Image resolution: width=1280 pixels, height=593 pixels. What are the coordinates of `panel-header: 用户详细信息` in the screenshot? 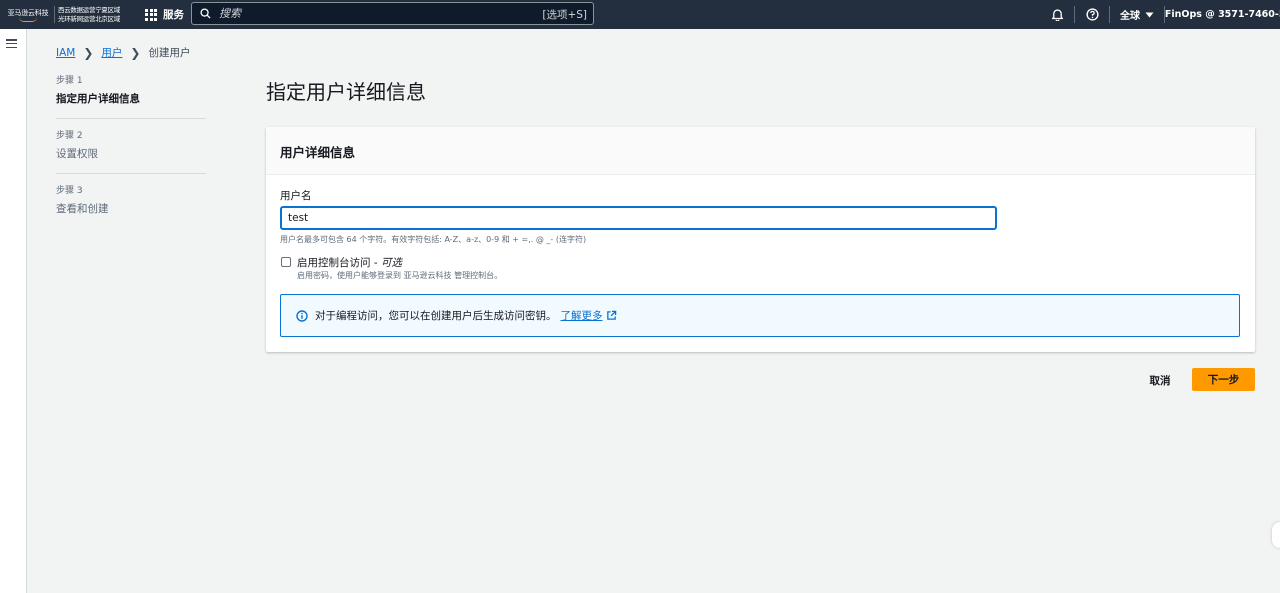 It's located at (760, 151).